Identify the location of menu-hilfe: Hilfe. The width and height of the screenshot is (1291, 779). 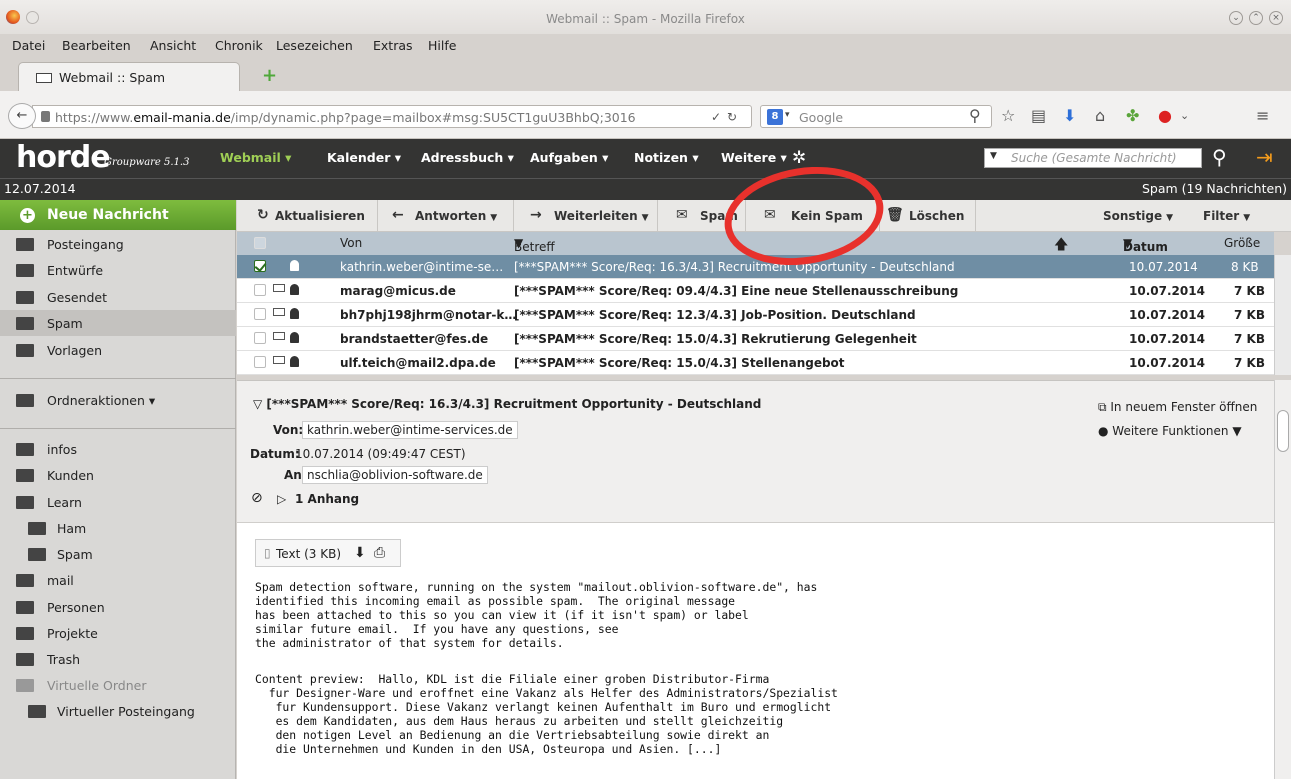
(442, 45).